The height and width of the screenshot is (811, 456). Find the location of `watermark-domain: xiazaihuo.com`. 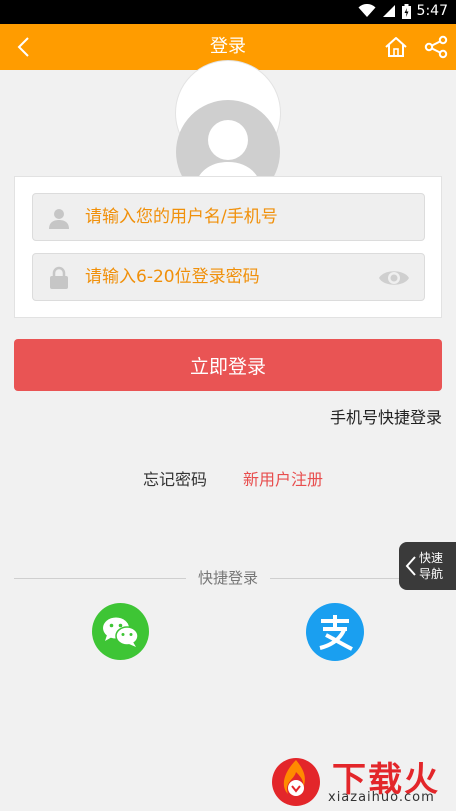

watermark-domain: xiazaihuo.com is located at coordinates (381, 797).